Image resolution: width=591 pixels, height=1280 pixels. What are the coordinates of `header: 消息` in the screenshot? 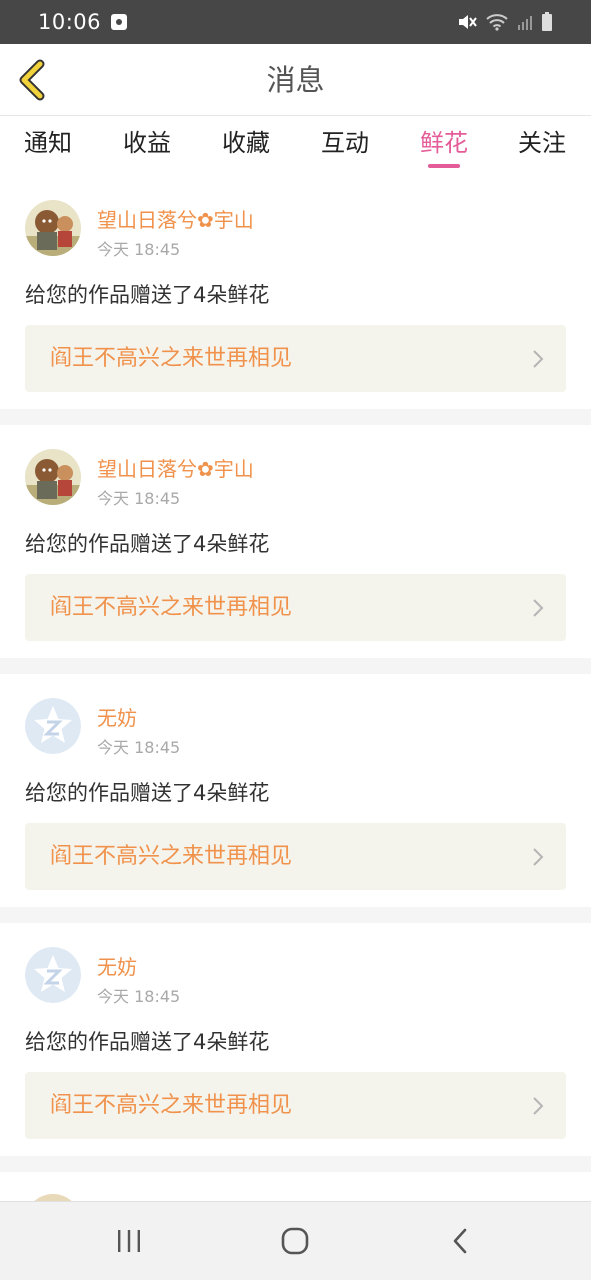 It's located at (295, 80).